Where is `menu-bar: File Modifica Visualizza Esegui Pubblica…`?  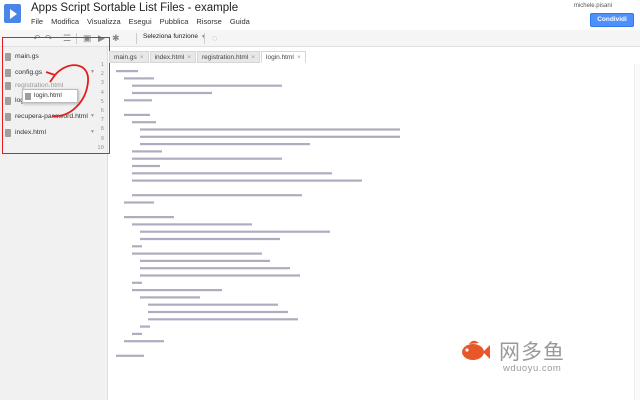 menu-bar: File Modifica Visualizza Esegui Pubblica… is located at coordinates (140, 21).